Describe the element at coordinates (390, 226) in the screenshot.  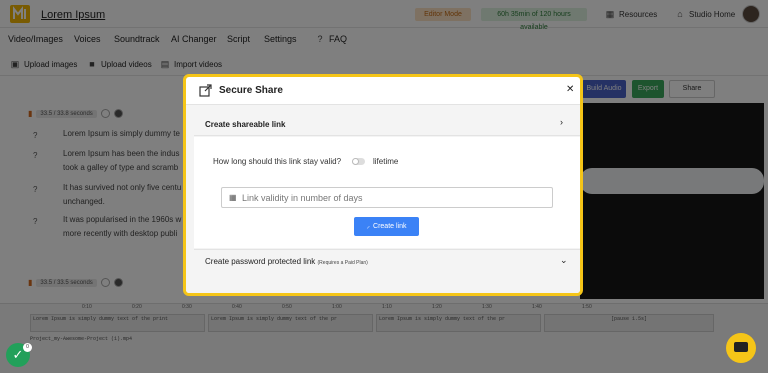
I see `create-link-label: Create link` at that location.